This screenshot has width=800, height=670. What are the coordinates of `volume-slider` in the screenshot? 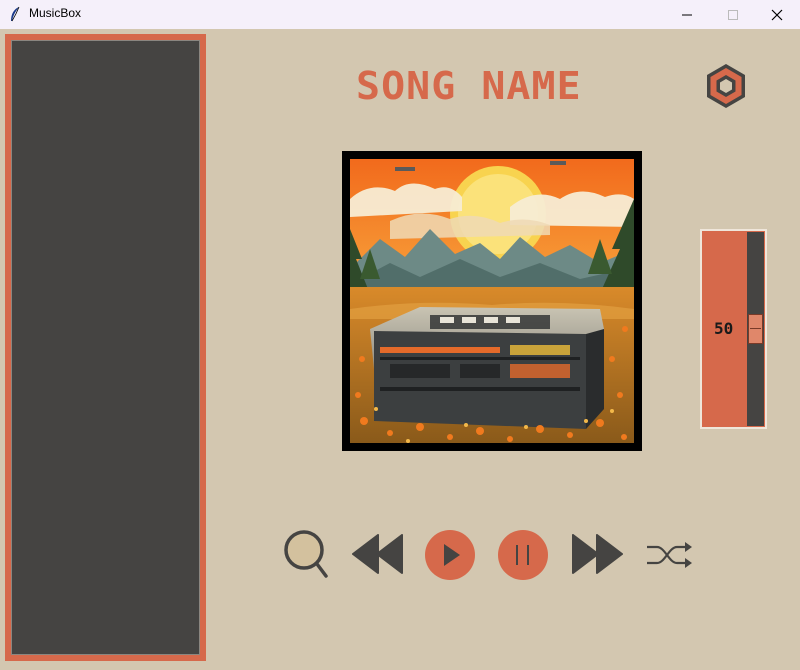 It's located at (755, 329).